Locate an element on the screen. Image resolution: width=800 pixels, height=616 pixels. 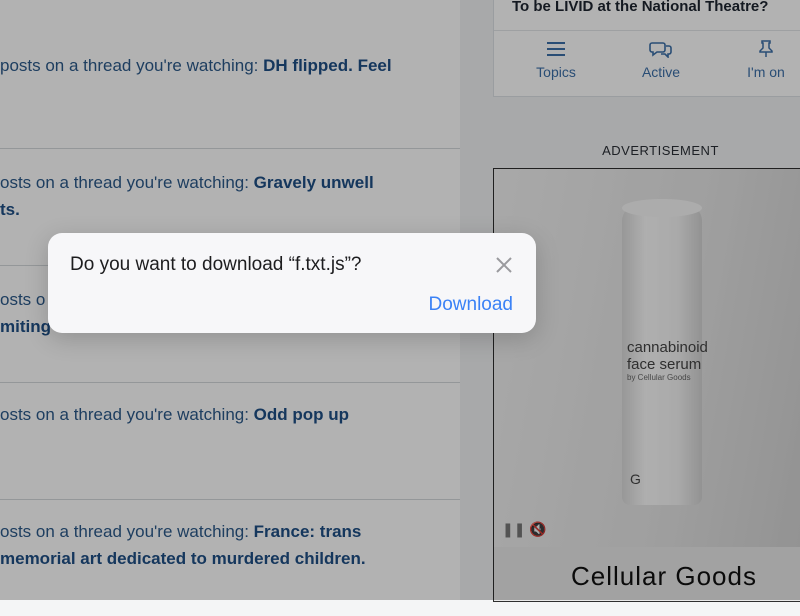
download-button: Download is located at coordinates (471, 305).